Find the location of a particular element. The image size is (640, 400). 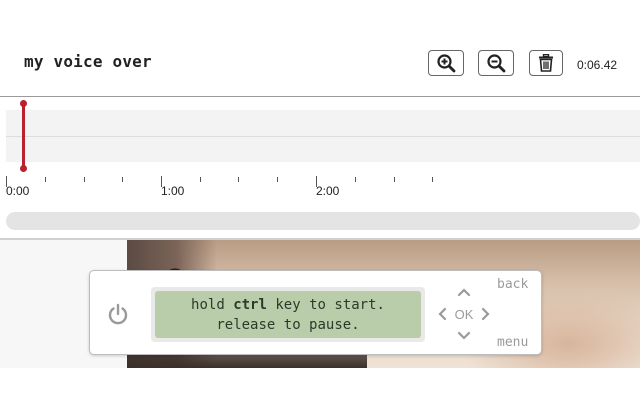

chevron-right-icon is located at coordinates (485, 314).